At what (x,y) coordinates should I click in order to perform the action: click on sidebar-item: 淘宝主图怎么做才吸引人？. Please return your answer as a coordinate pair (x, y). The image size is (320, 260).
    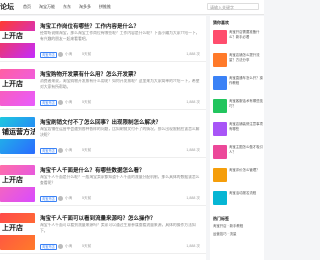
    Looking at the image, I should click on (238, 156).